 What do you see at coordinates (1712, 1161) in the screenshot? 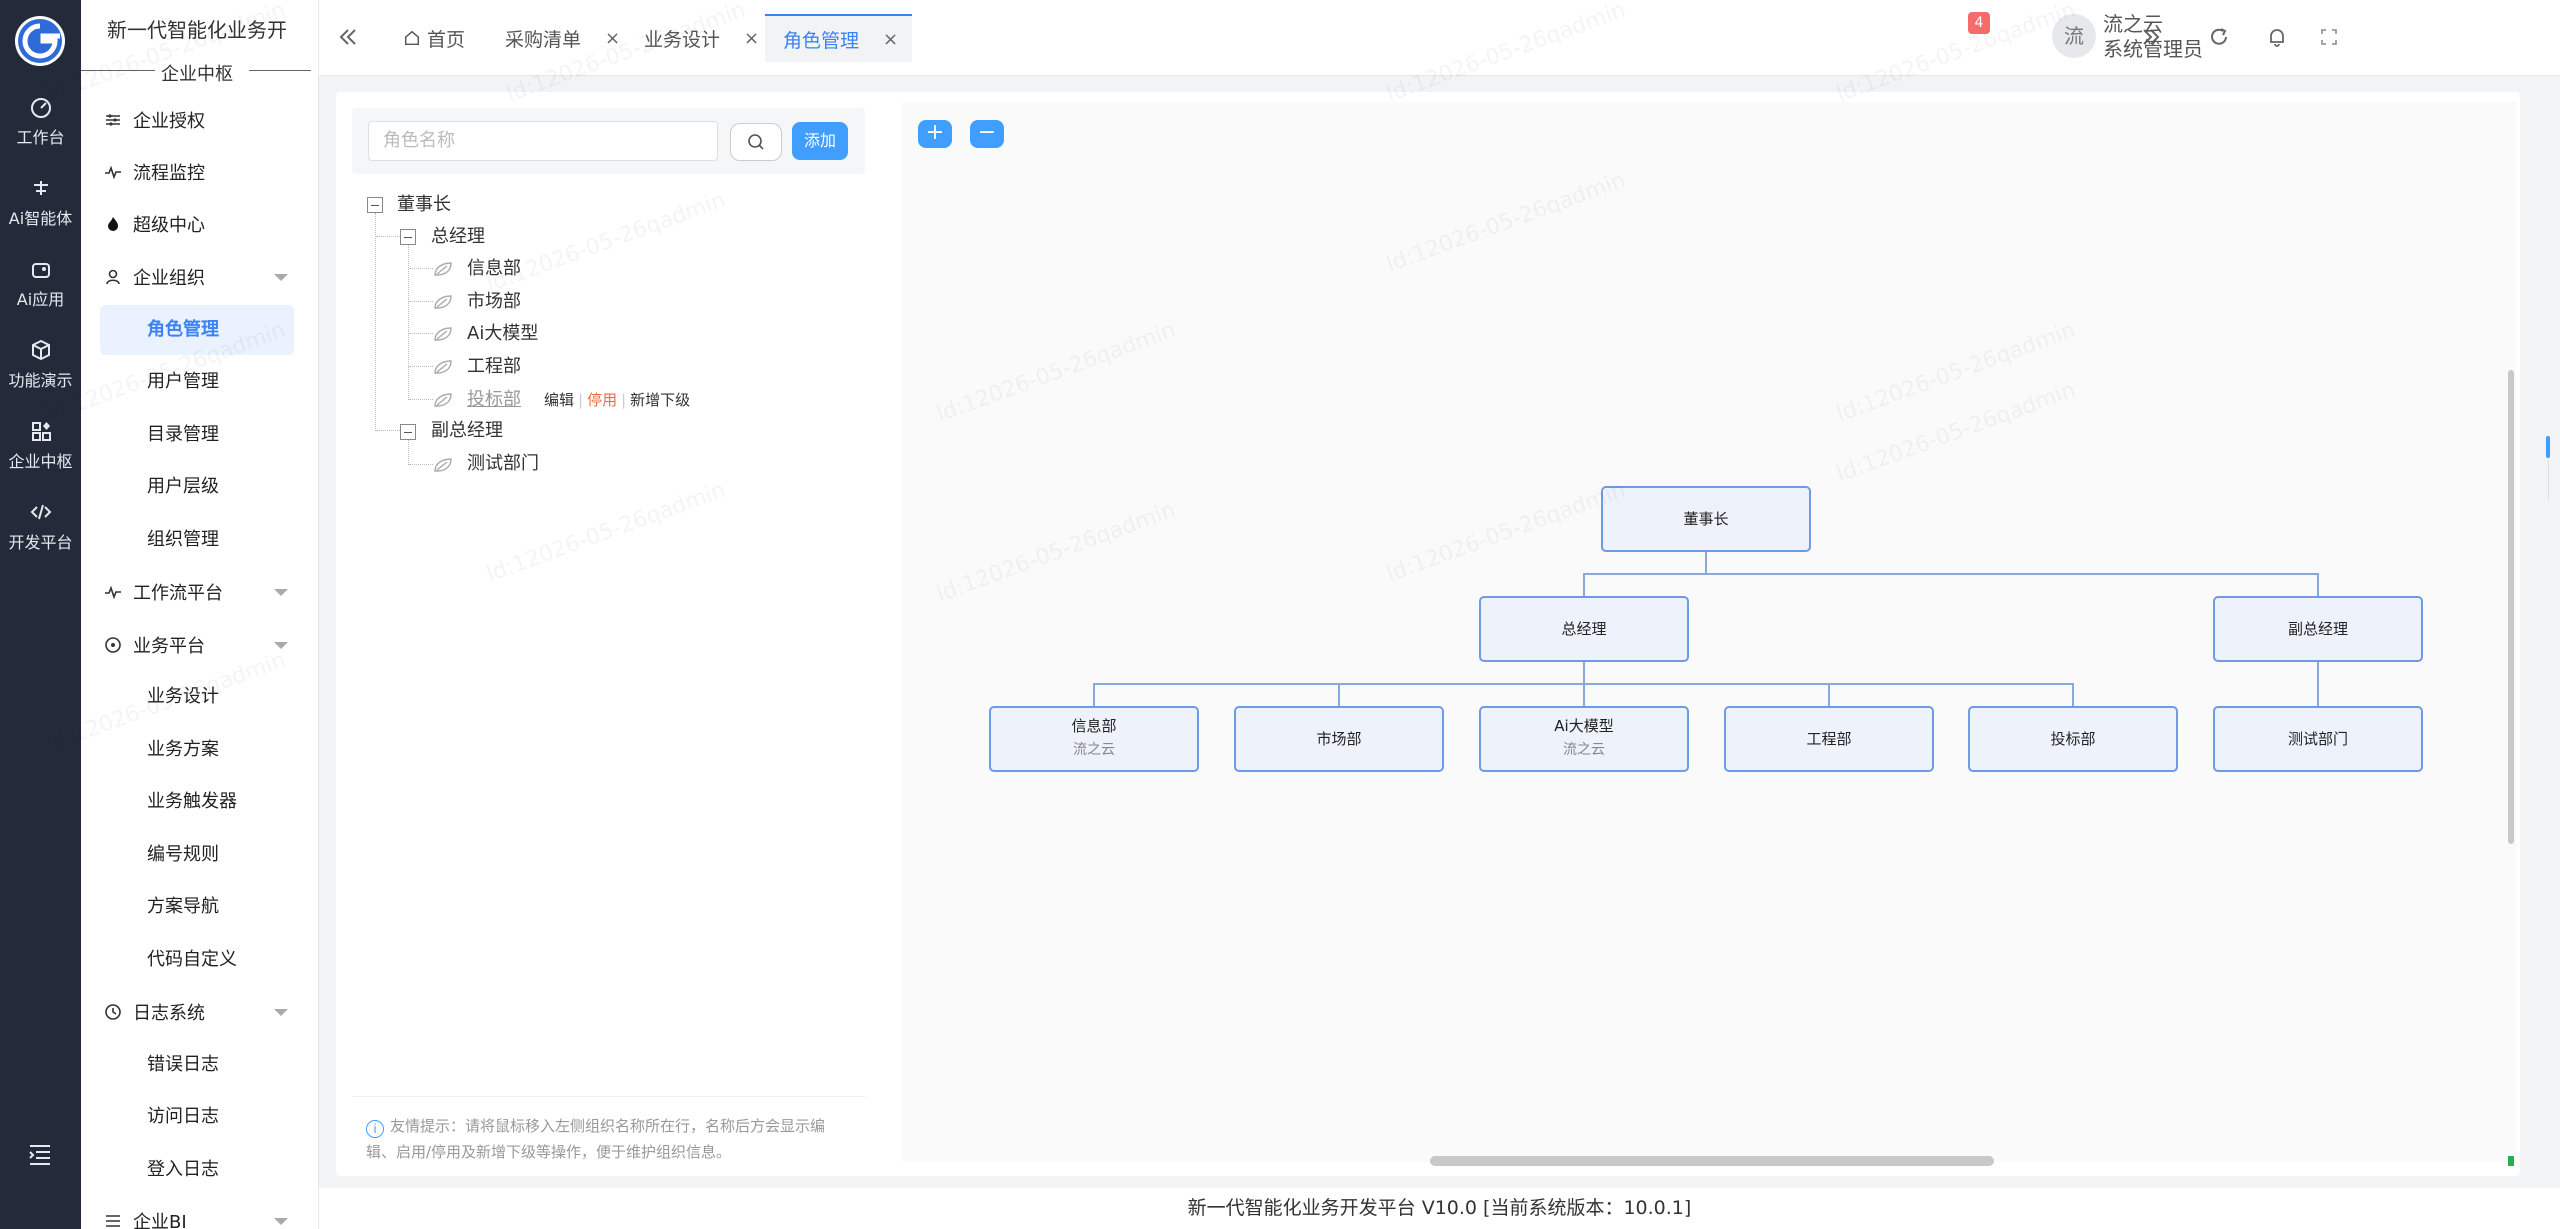
I see `horizontal-scrollbar` at bounding box center [1712, 1161].